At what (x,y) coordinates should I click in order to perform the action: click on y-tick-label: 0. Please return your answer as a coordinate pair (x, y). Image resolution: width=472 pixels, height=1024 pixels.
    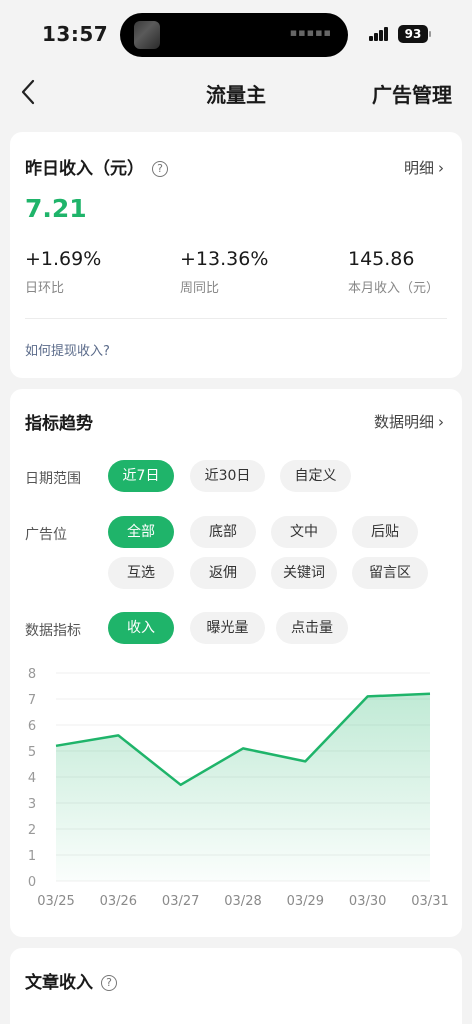
    Looking at the image, I should click on (32, 882).